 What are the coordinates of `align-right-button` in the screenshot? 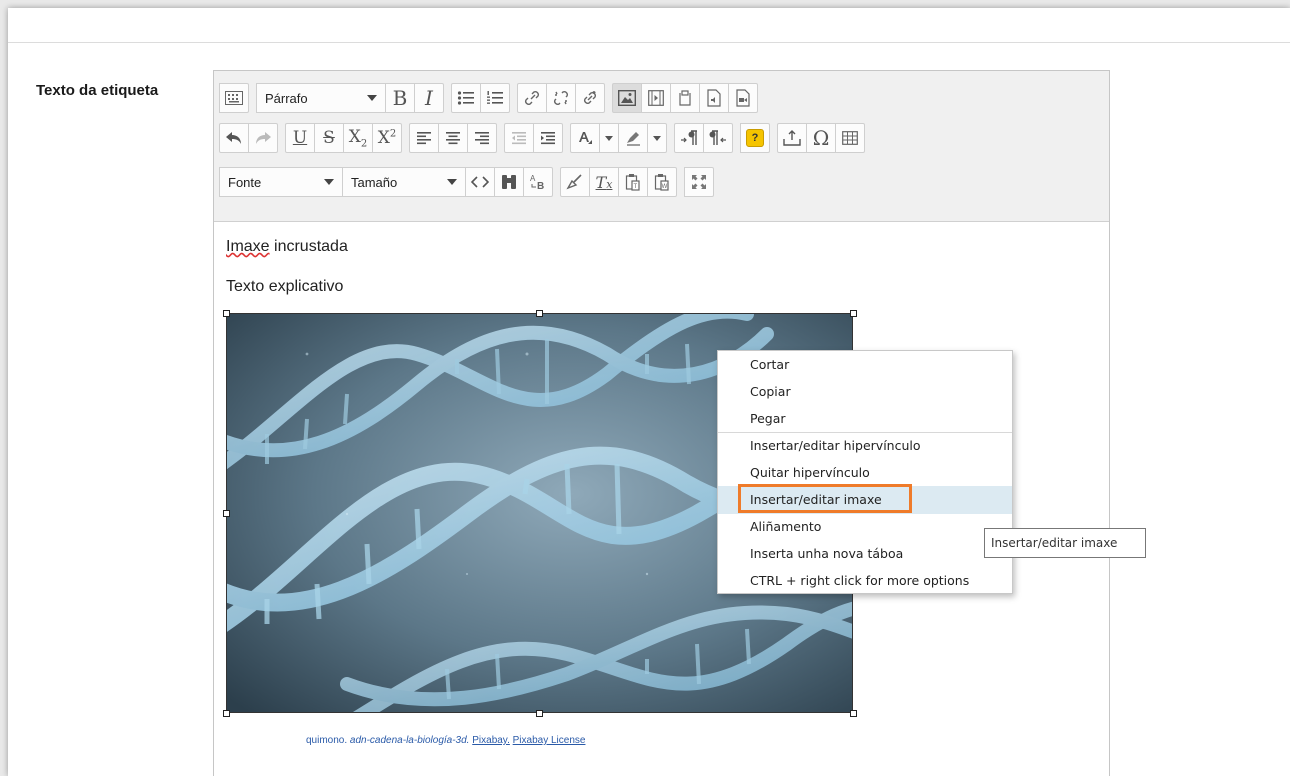 It's located at (482, 138).